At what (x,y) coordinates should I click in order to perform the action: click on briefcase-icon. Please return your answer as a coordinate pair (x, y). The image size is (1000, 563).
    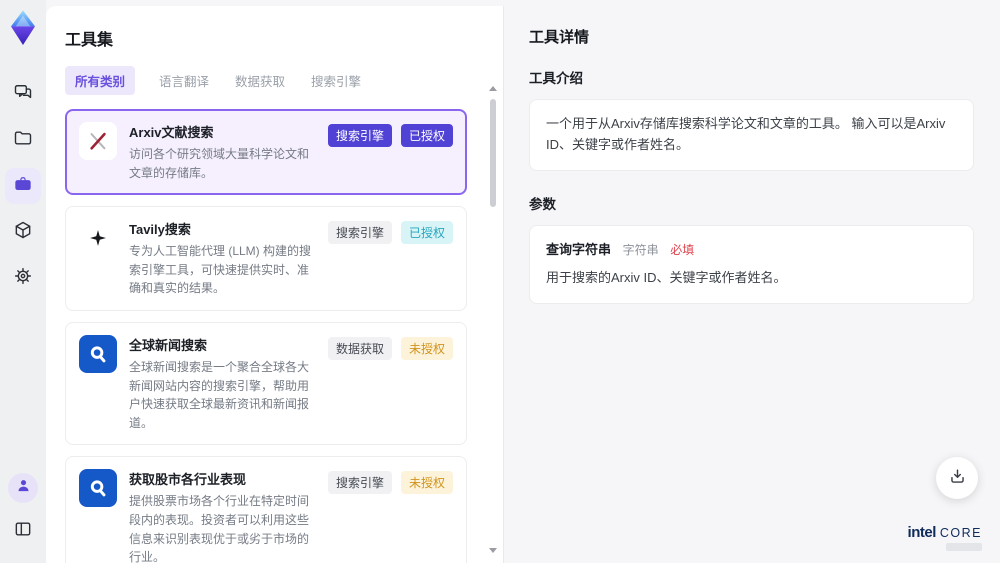
    Looking at the image, I should click on (23, 186).